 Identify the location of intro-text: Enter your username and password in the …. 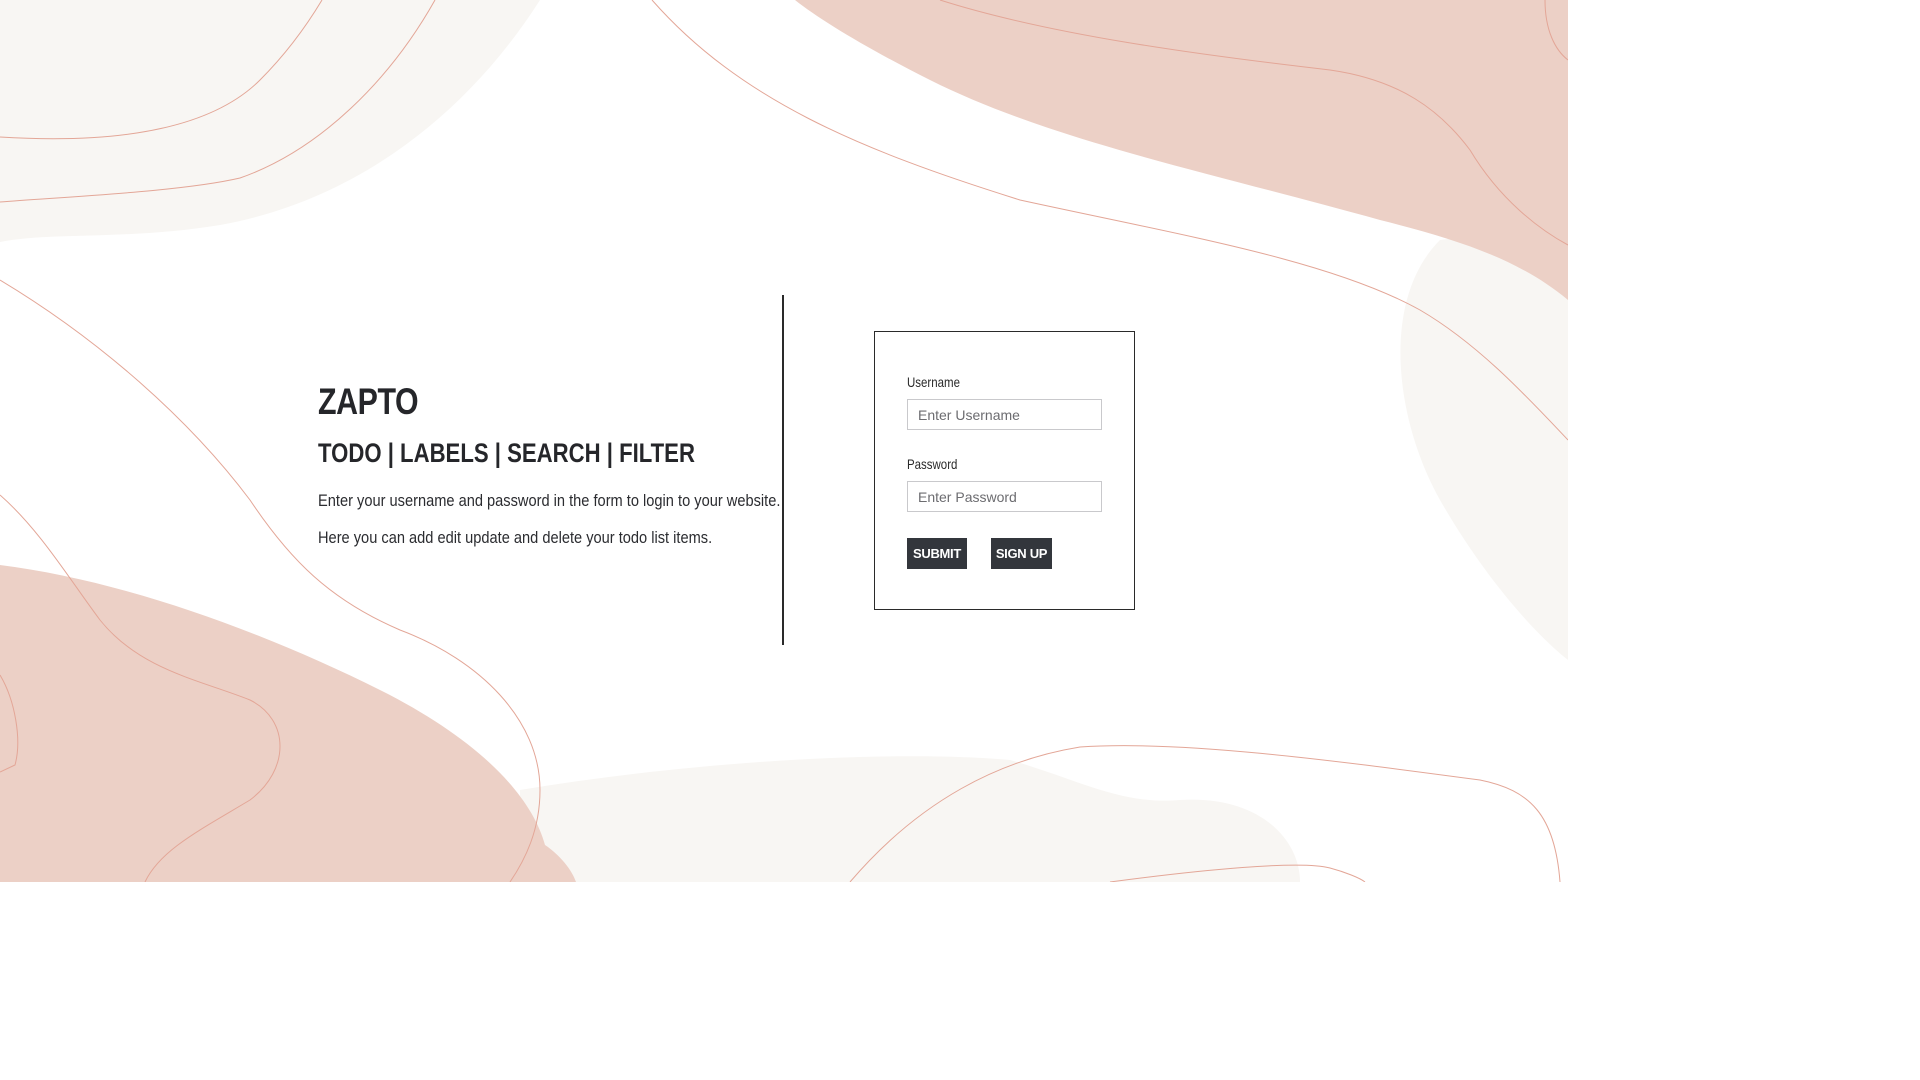
(549, 519).